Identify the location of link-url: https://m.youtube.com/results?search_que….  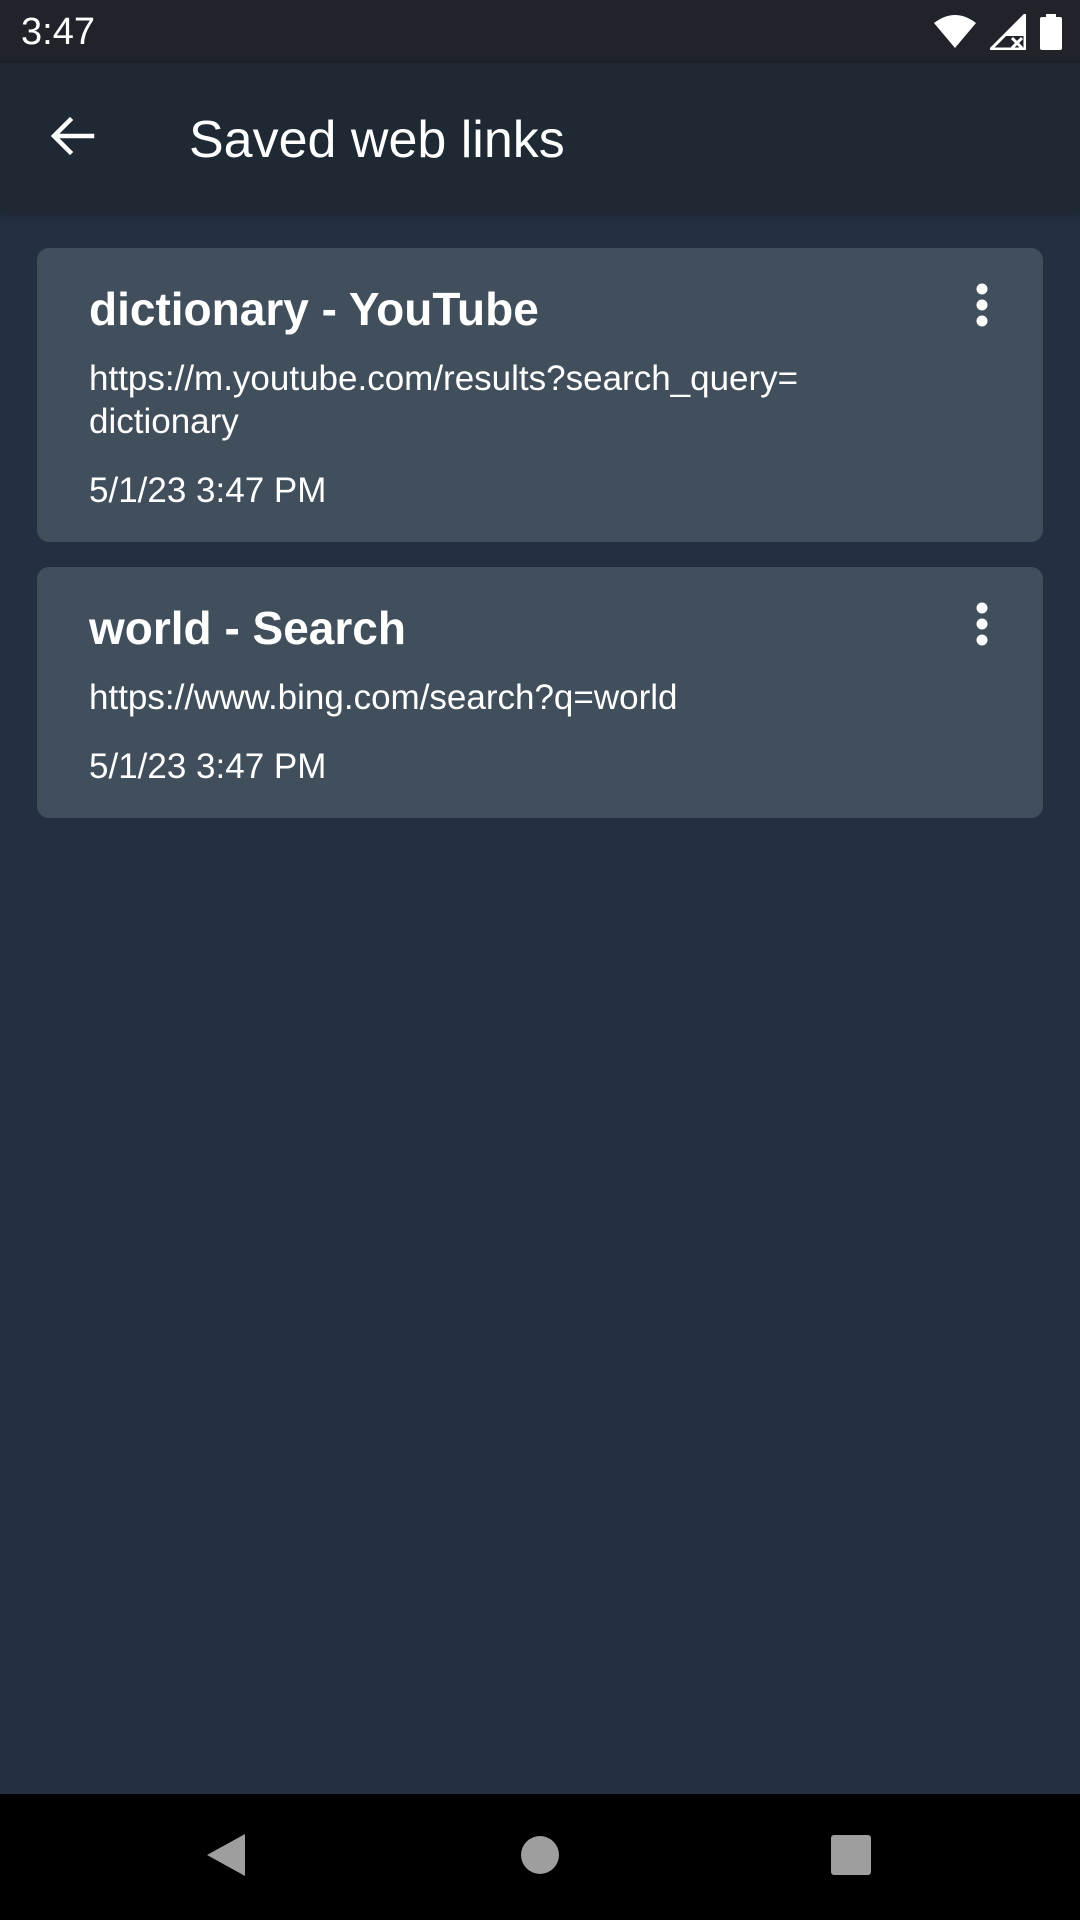
(444, 400).